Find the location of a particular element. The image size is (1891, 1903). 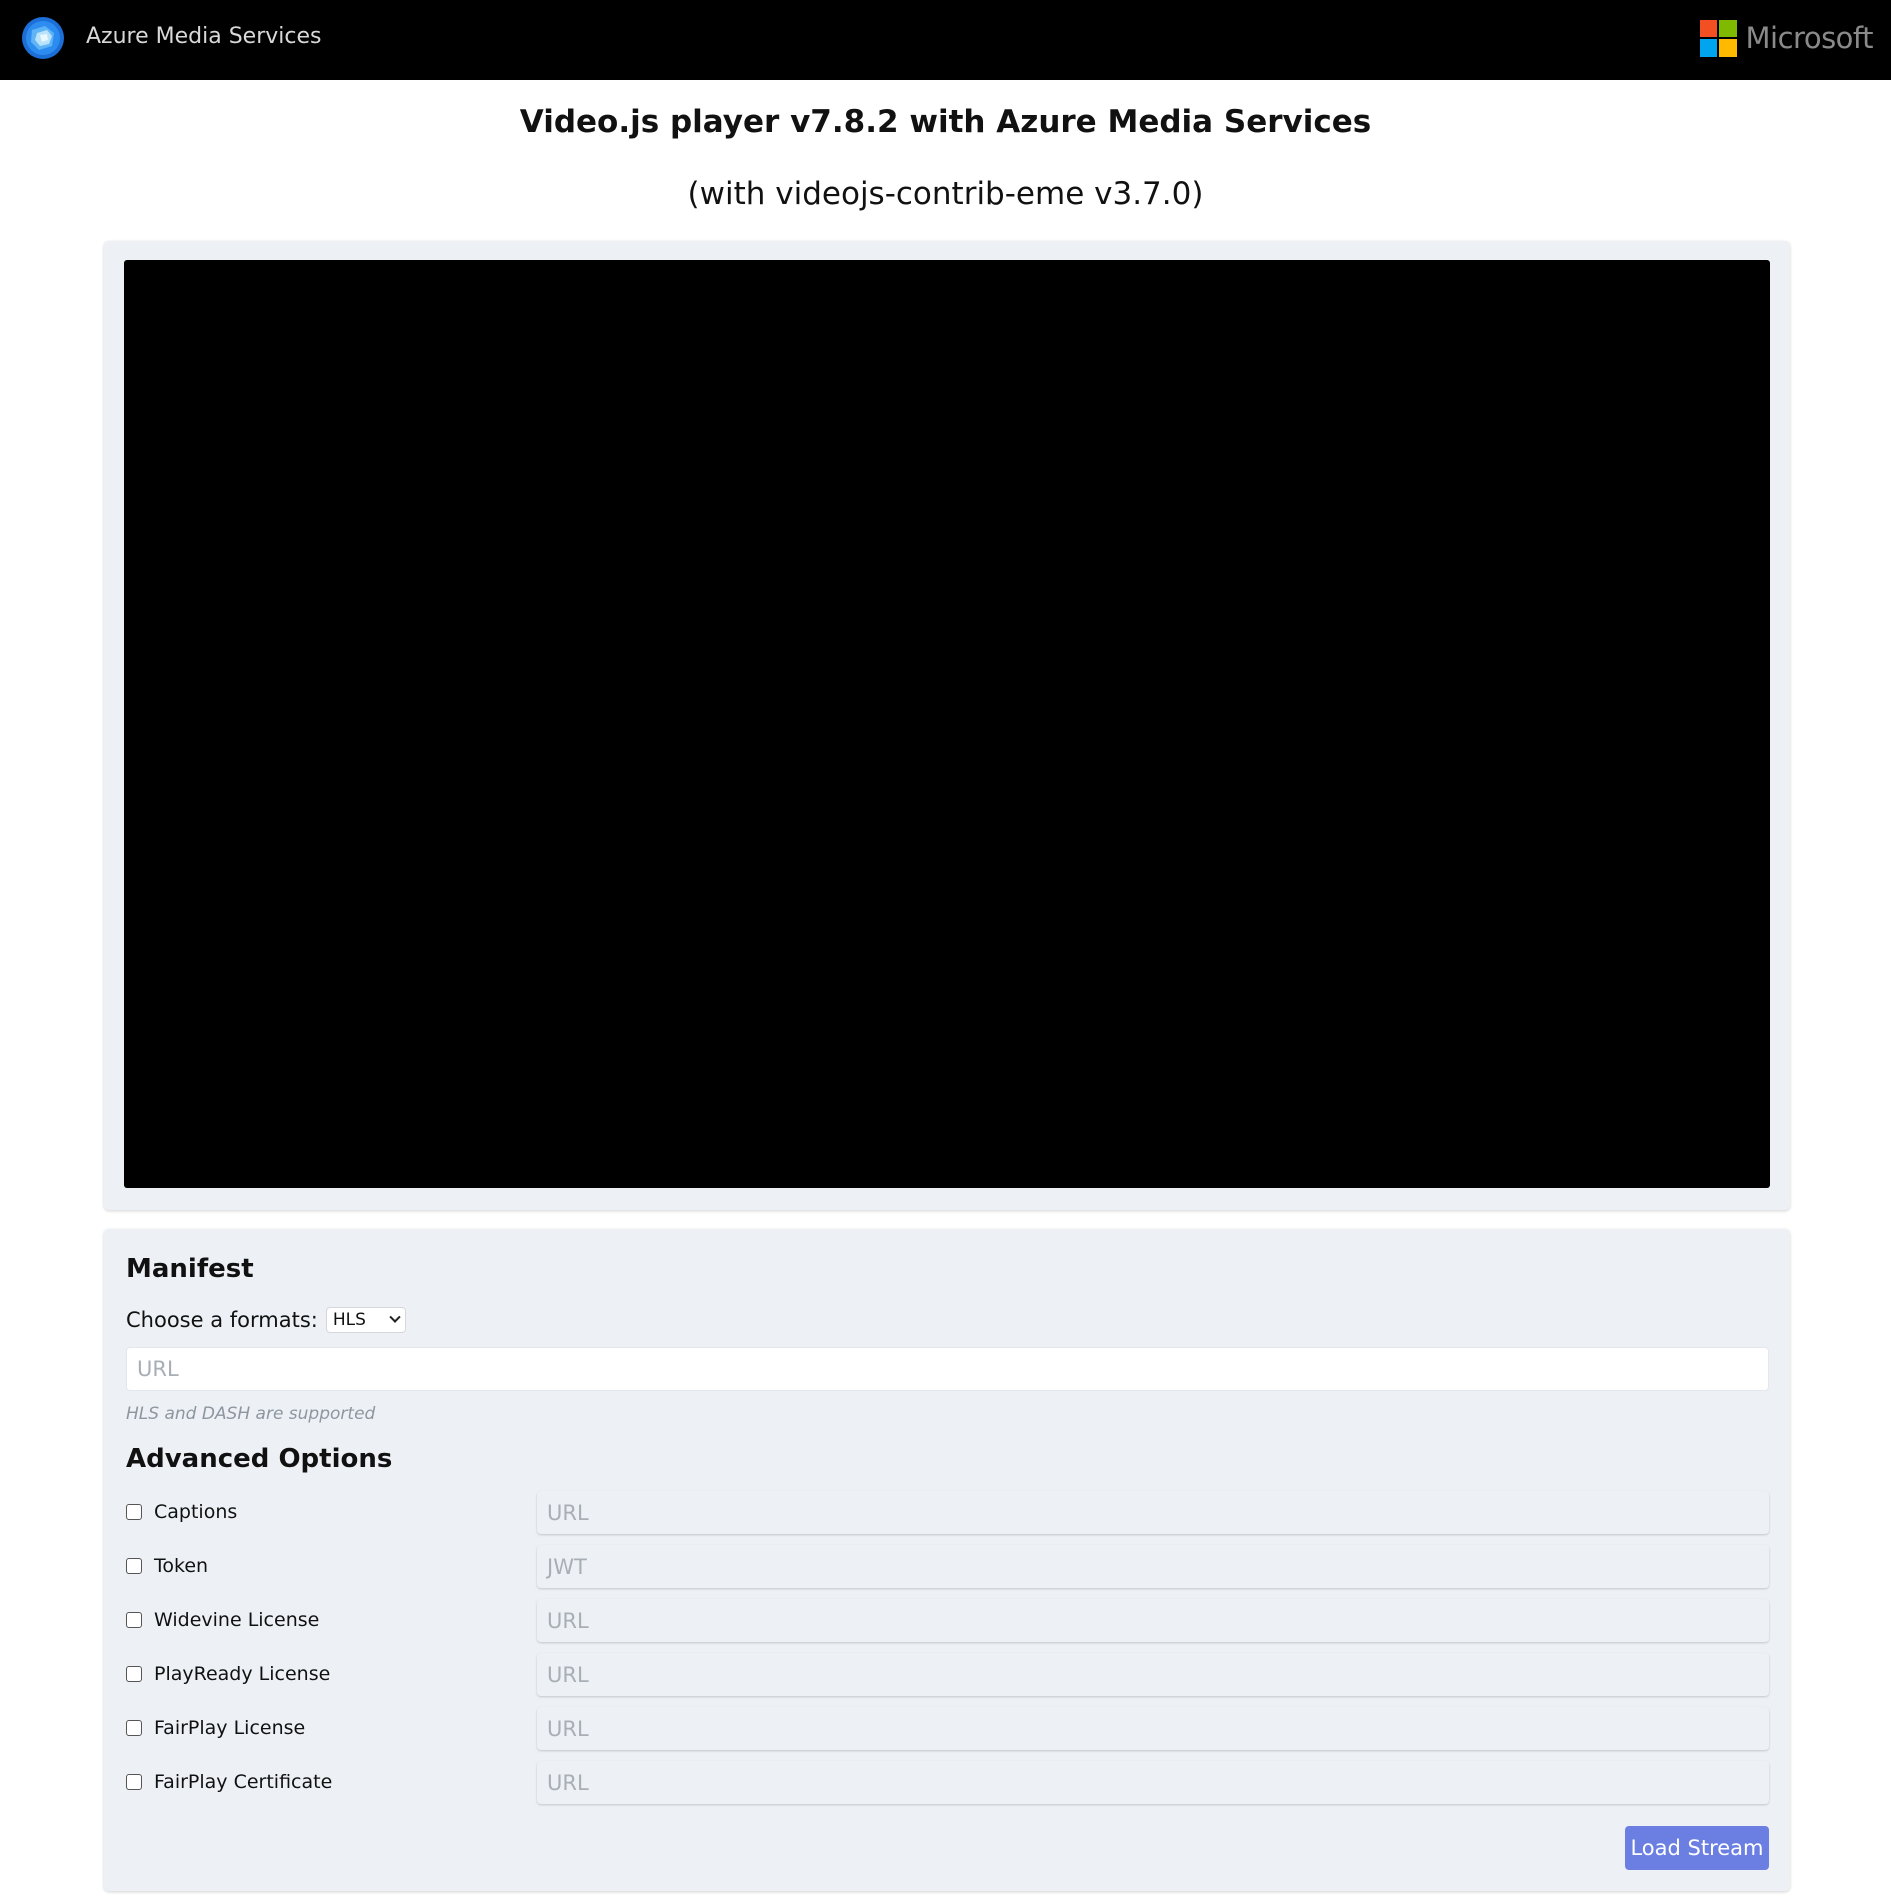

microsoft-logo: Microsoft is located at coordinates (1786, 38).